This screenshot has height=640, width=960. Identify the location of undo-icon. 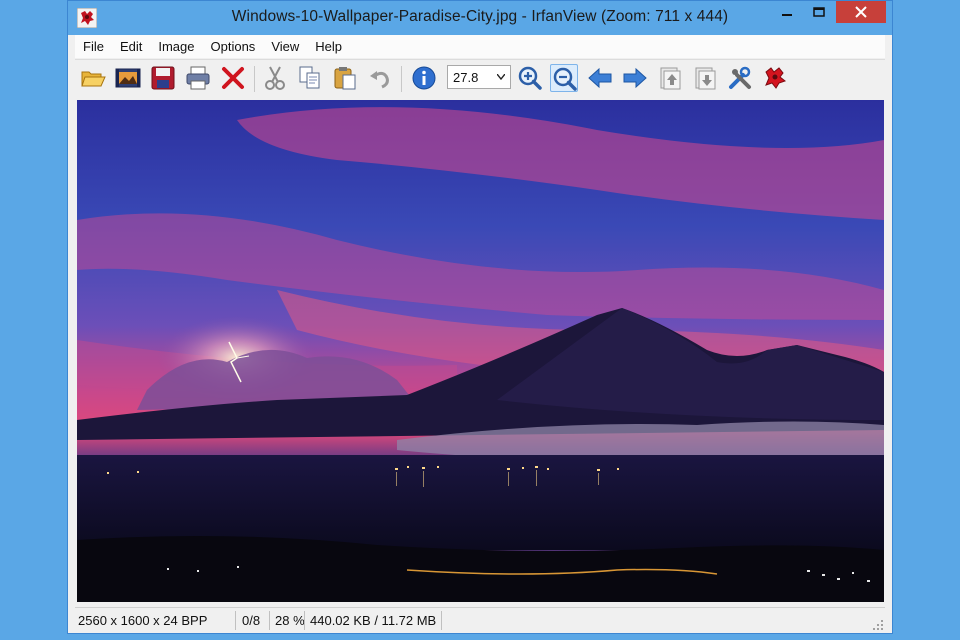
(379, 80).